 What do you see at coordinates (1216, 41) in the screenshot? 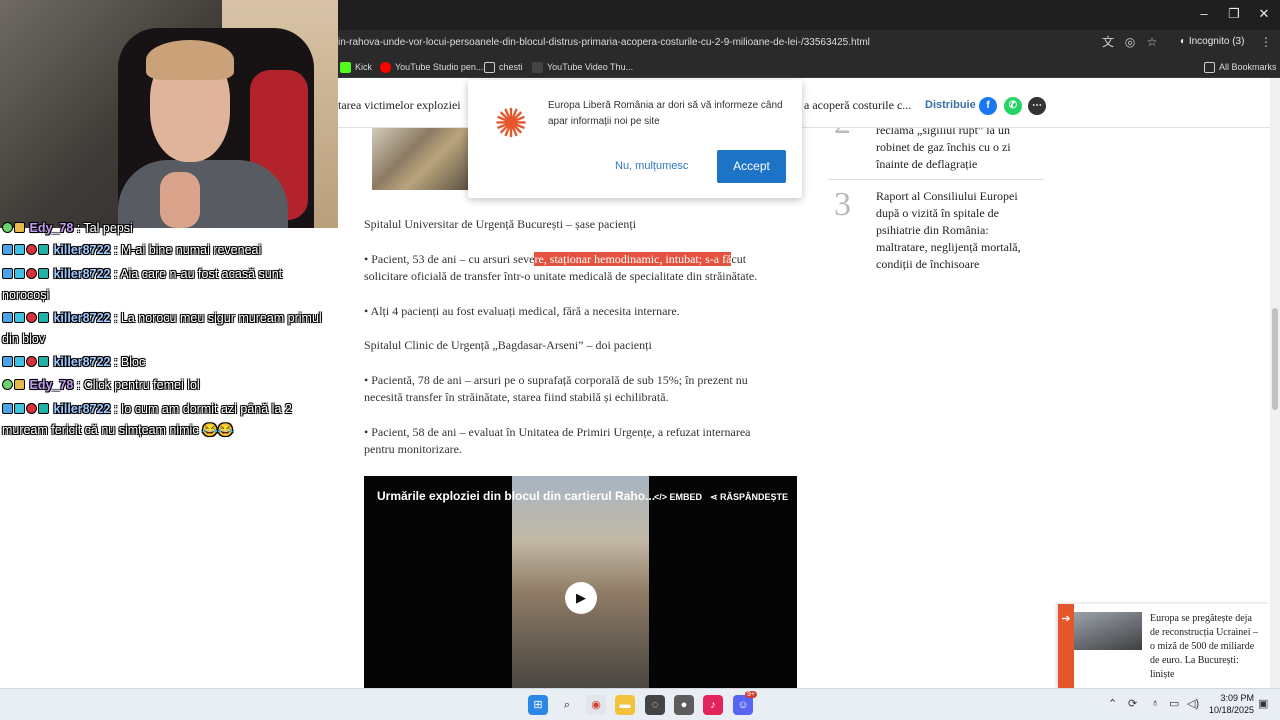
I see `incognito-label: Incognito (3)` at bounding box center [1216, 41].